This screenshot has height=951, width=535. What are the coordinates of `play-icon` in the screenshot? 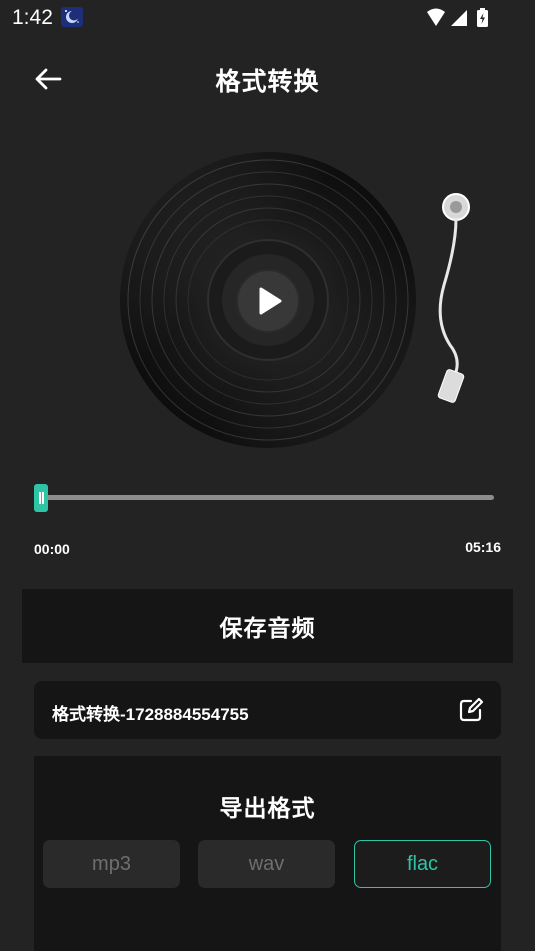 It's located at (268, 301).